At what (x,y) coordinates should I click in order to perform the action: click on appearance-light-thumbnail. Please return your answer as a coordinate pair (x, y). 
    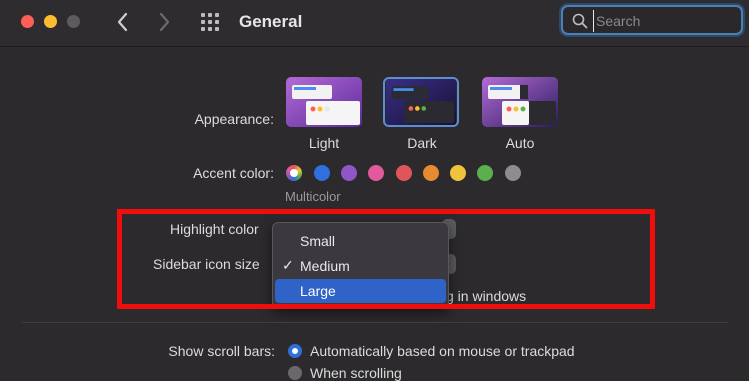
    Looking at the image, I should click on (324, 102).